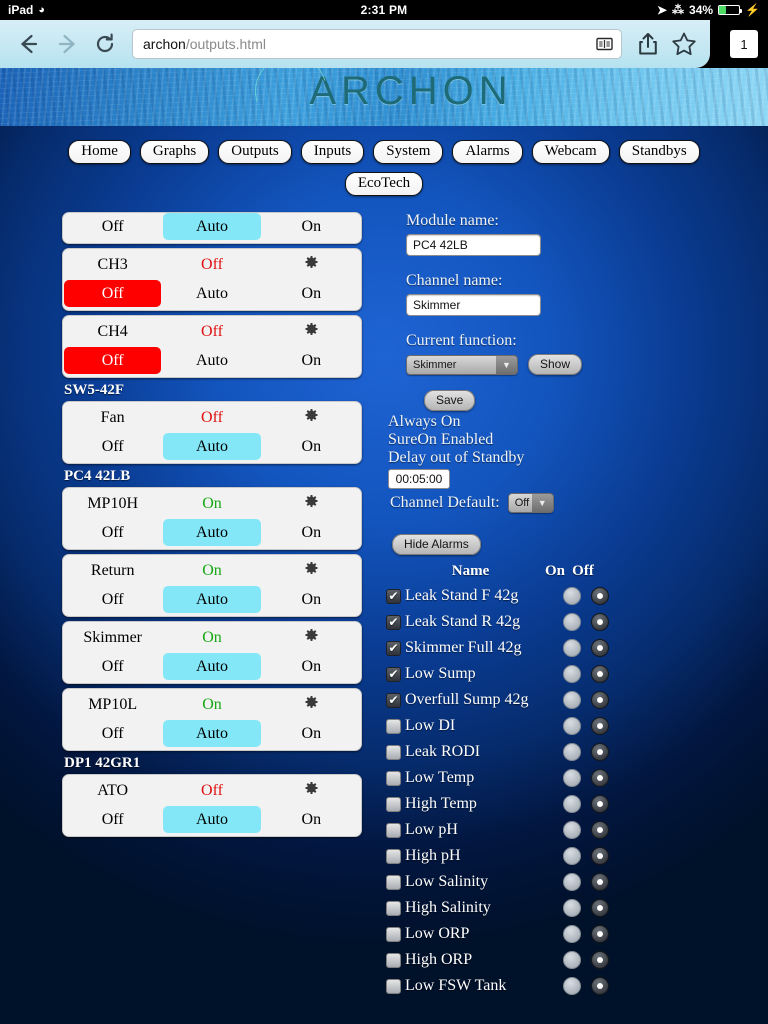 This screenshot has height=1024, width=768. I want to click on hide-alarms-button: Hide Alarms, so click(436, 544).